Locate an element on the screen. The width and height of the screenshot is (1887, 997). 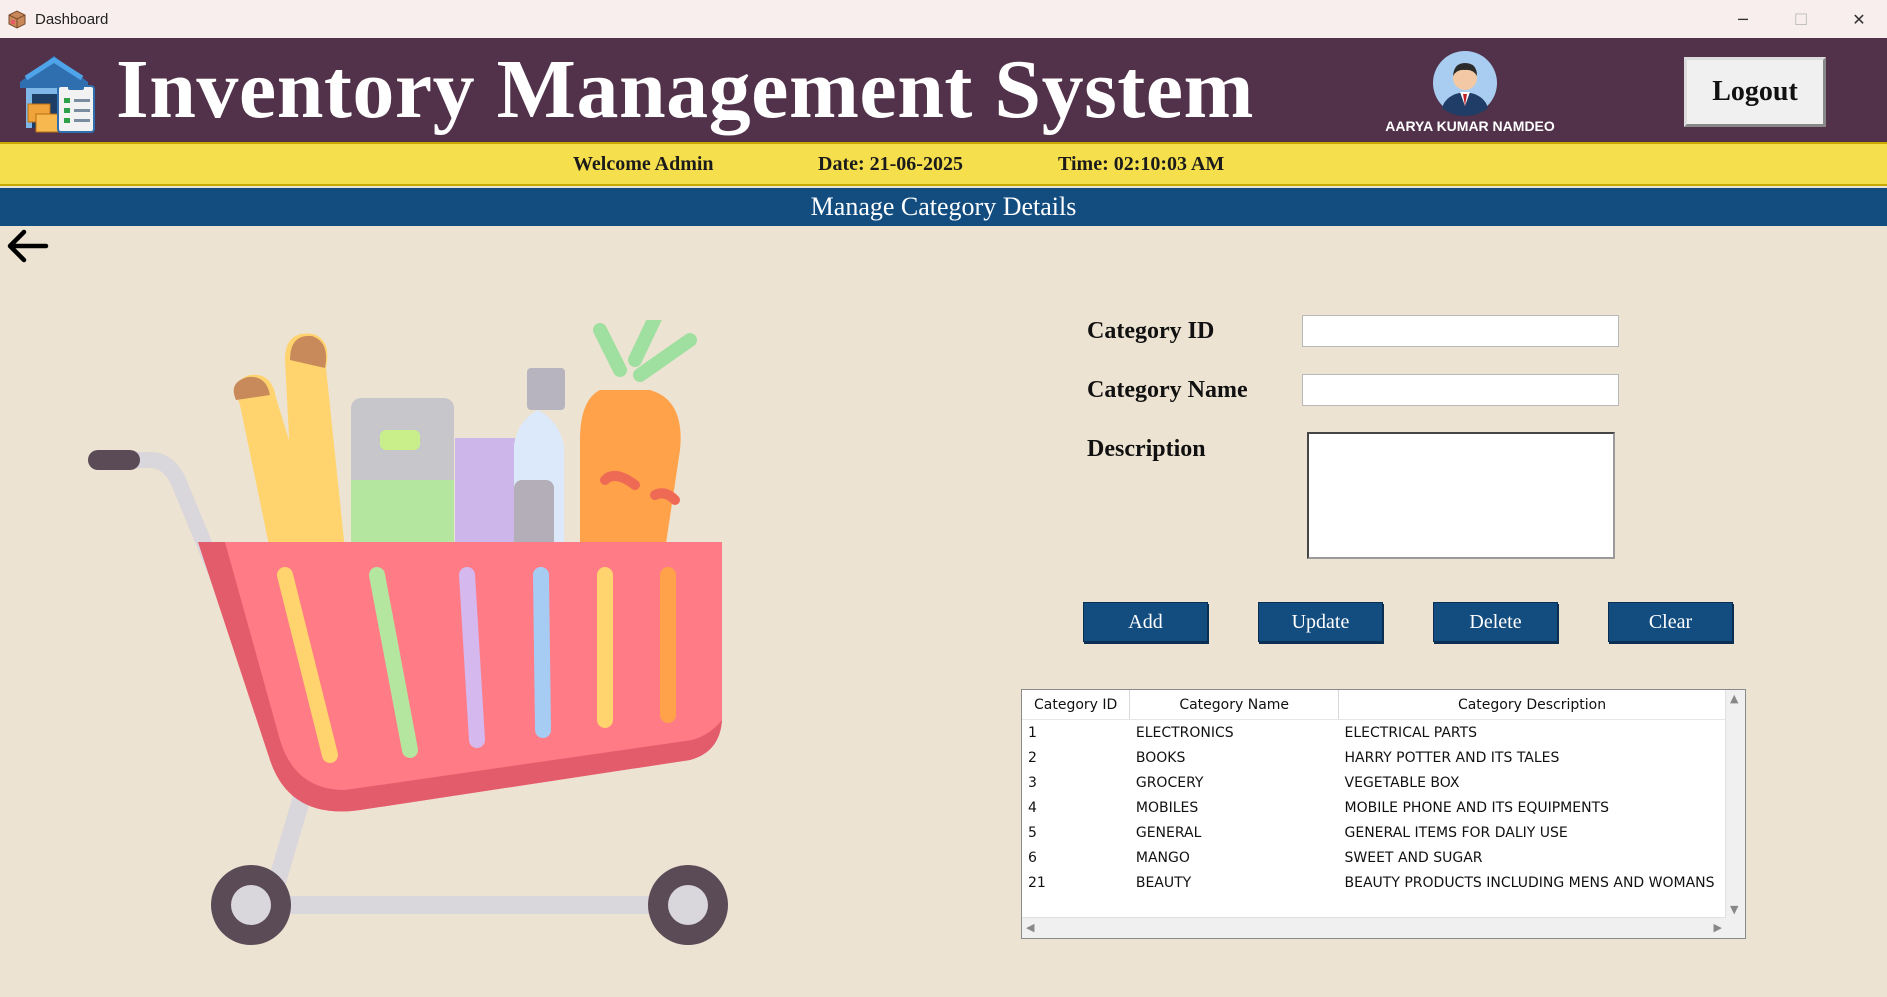
scrollbar-corner is located at coordinates (1735, 928).